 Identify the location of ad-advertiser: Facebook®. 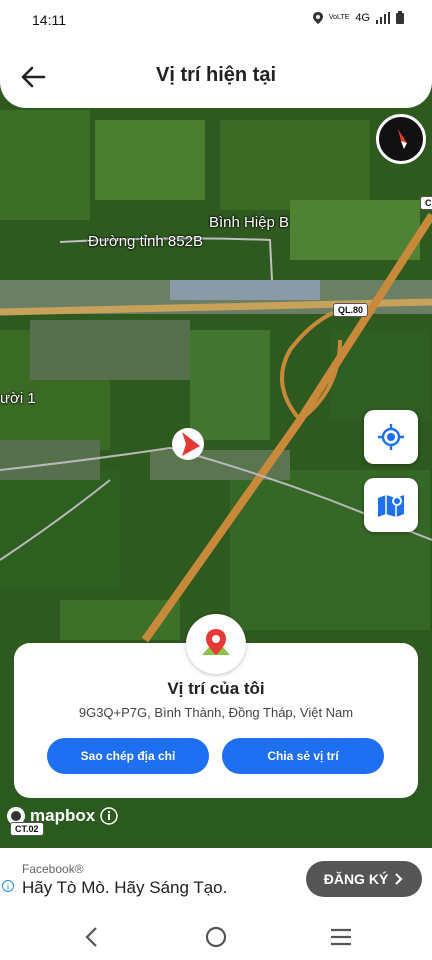
(53, 869).